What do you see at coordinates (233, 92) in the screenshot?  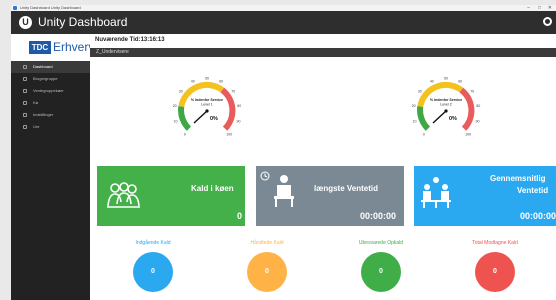 I see `gauge-1-tick: 70` at bounding box center [233, 92].